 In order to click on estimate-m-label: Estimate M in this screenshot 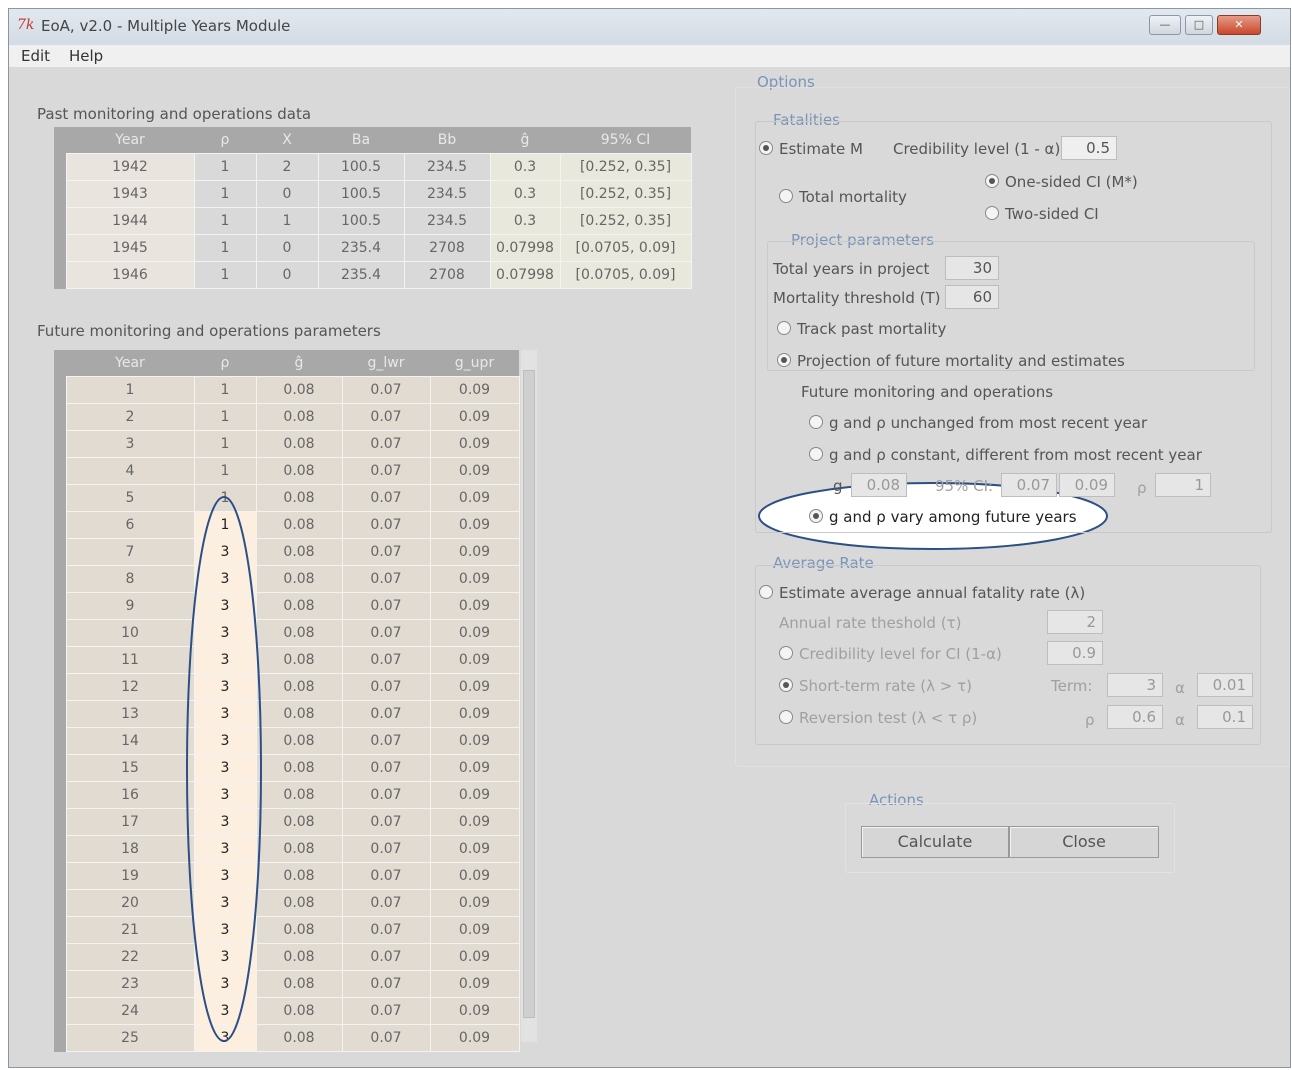, I will do `click(821, 149)`.